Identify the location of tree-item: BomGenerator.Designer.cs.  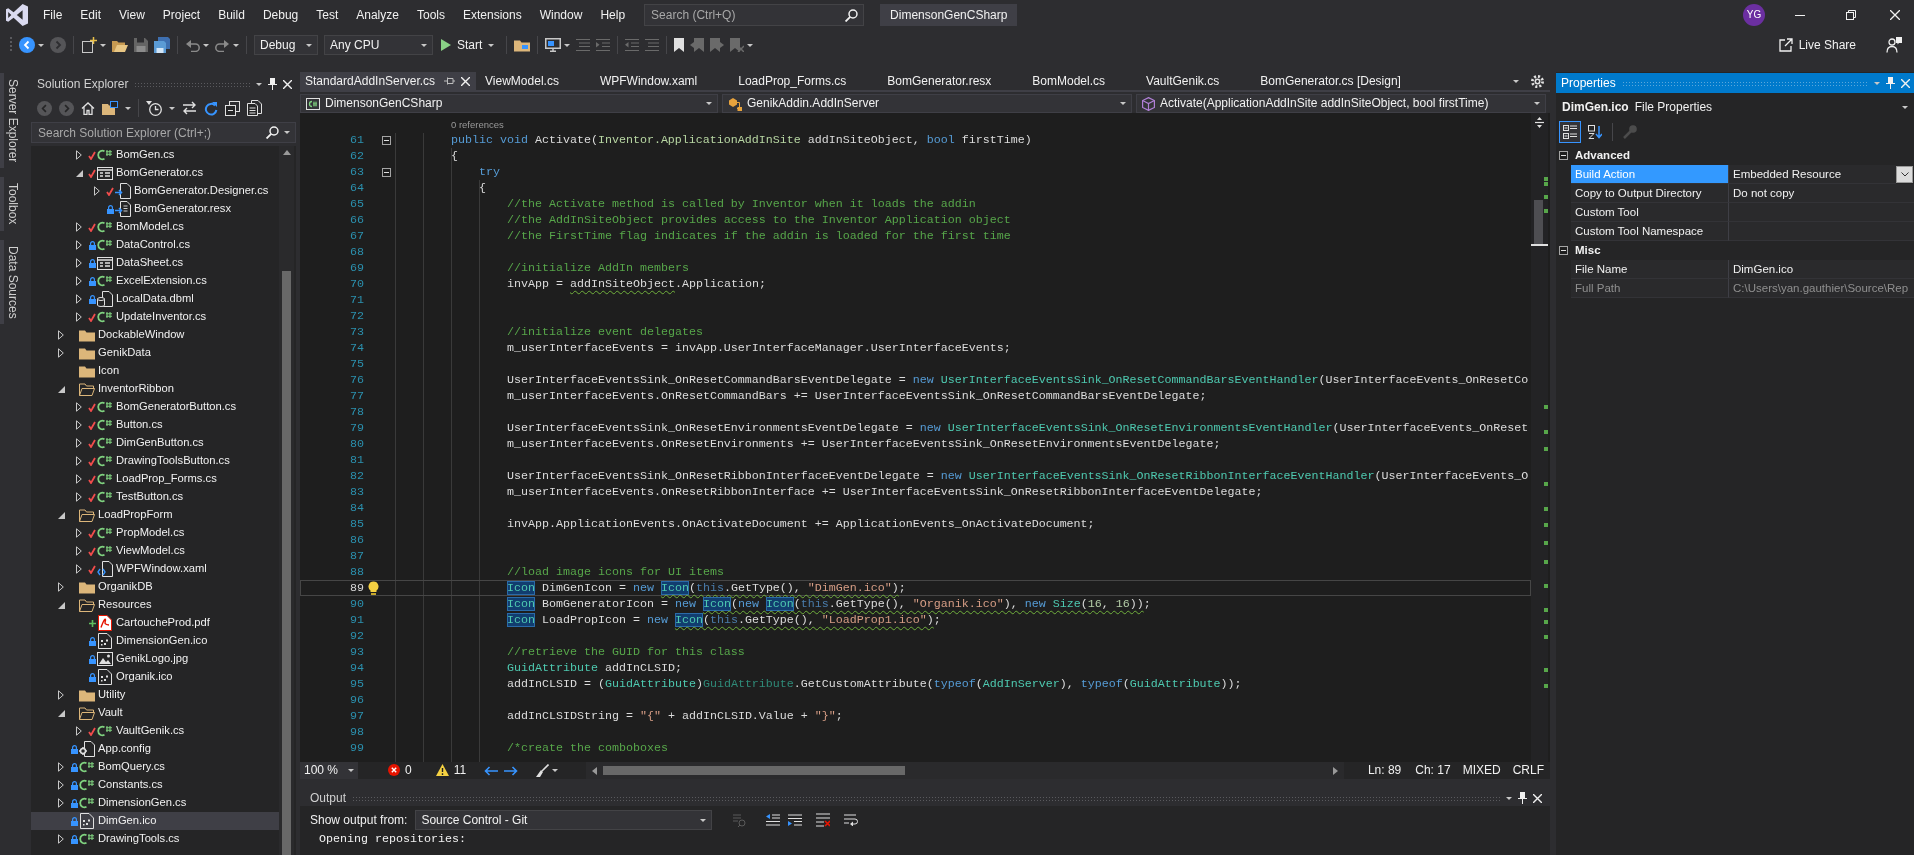
(155, 191).